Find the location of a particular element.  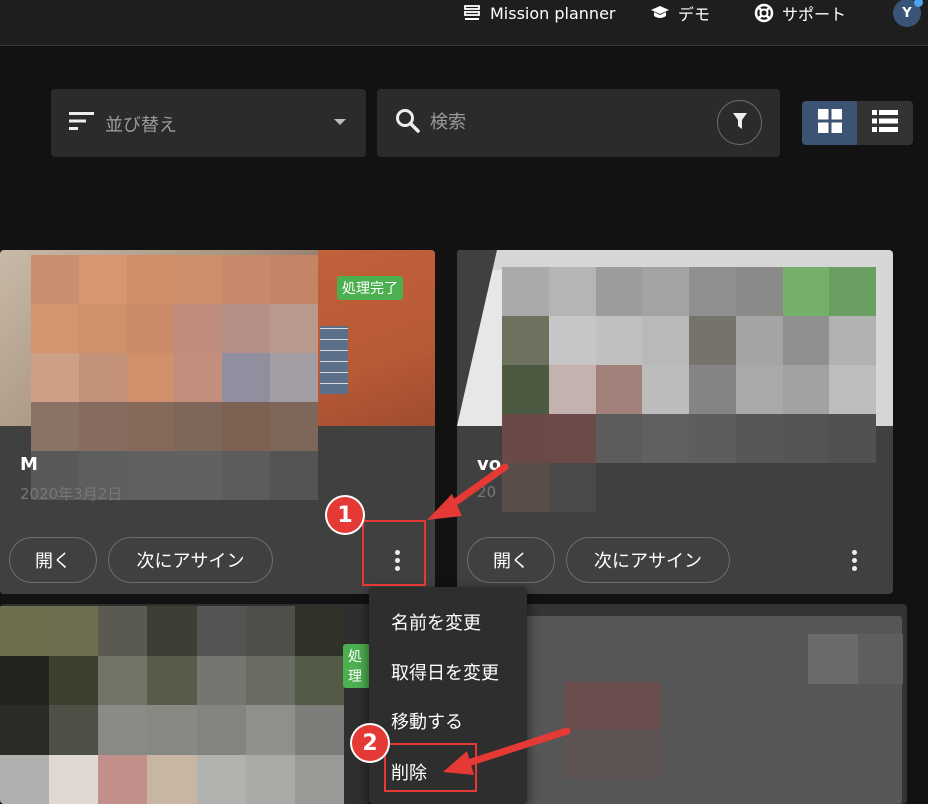

filter-button is located at coordinates (739, 122).